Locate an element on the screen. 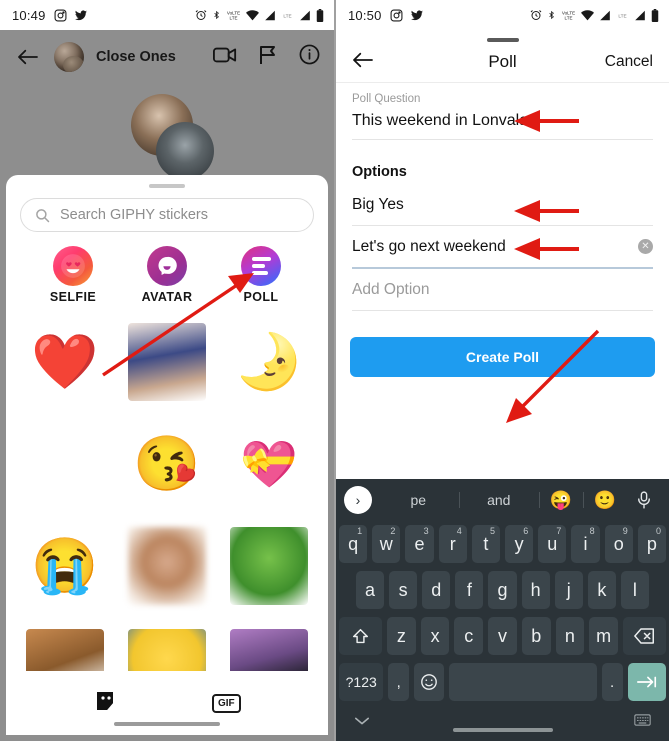 Image resolution: width=669 pixels, height=741 pixels. key-i: 8i is located at coordinates (585, 544).